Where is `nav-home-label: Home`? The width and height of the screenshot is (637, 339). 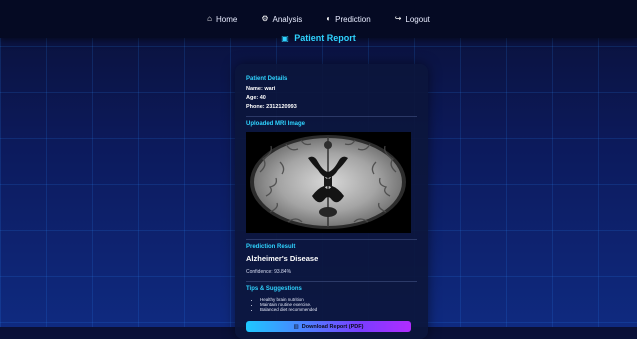
nav-home-label: Home is located at coordinates (226, 19).